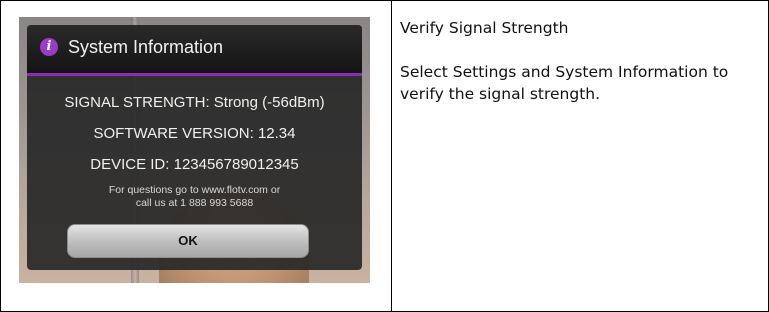  What do you see at coordinates (194, 203) in the screenshot?
I see `help-text-line-2: call us at 1 888 993 5688` at bounding box center [194, 203].